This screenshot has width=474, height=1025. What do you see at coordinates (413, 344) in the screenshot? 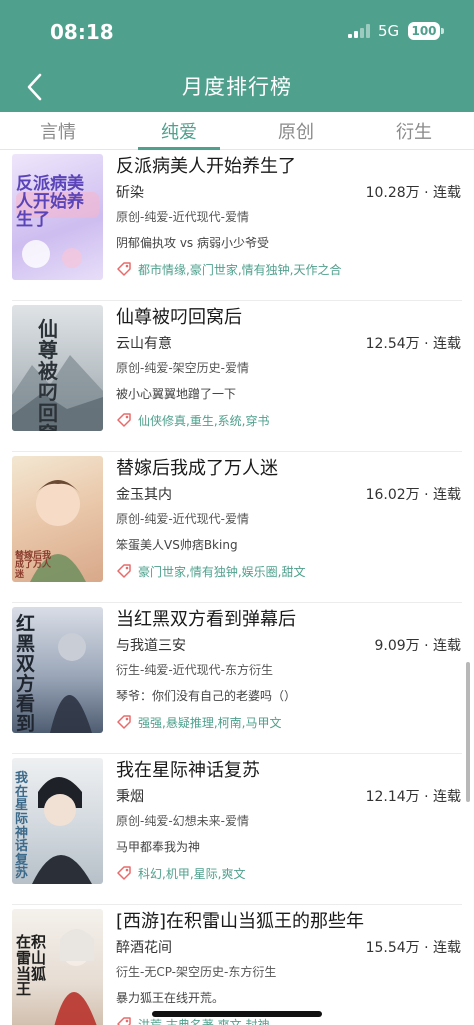
I see `book-stats: 12.54万 · 连载` at bounding box center [413, 344].